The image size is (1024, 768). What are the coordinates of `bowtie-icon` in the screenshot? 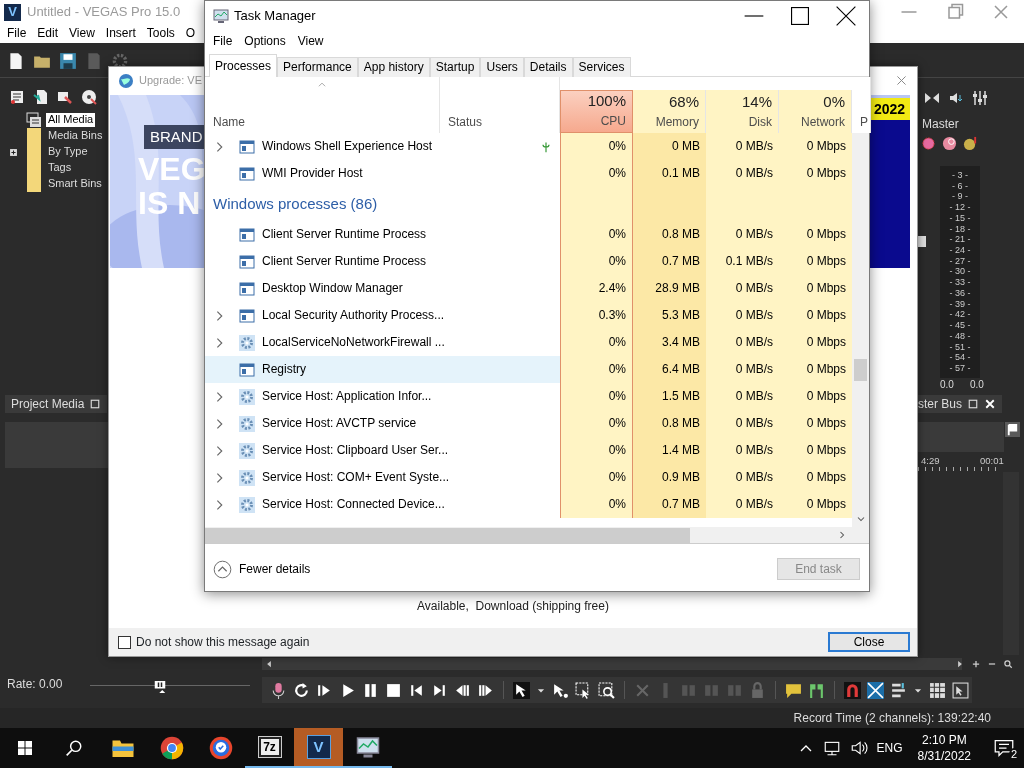 It's located at (932, 98).